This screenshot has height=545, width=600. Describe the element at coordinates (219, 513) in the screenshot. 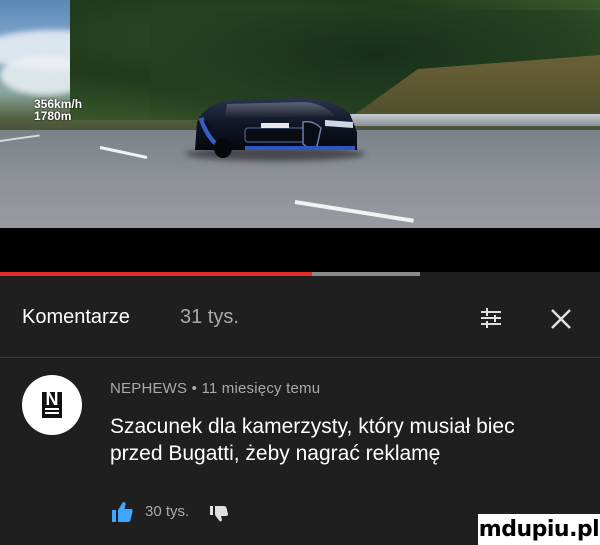

I see `thumbs-down-icon` at that location.